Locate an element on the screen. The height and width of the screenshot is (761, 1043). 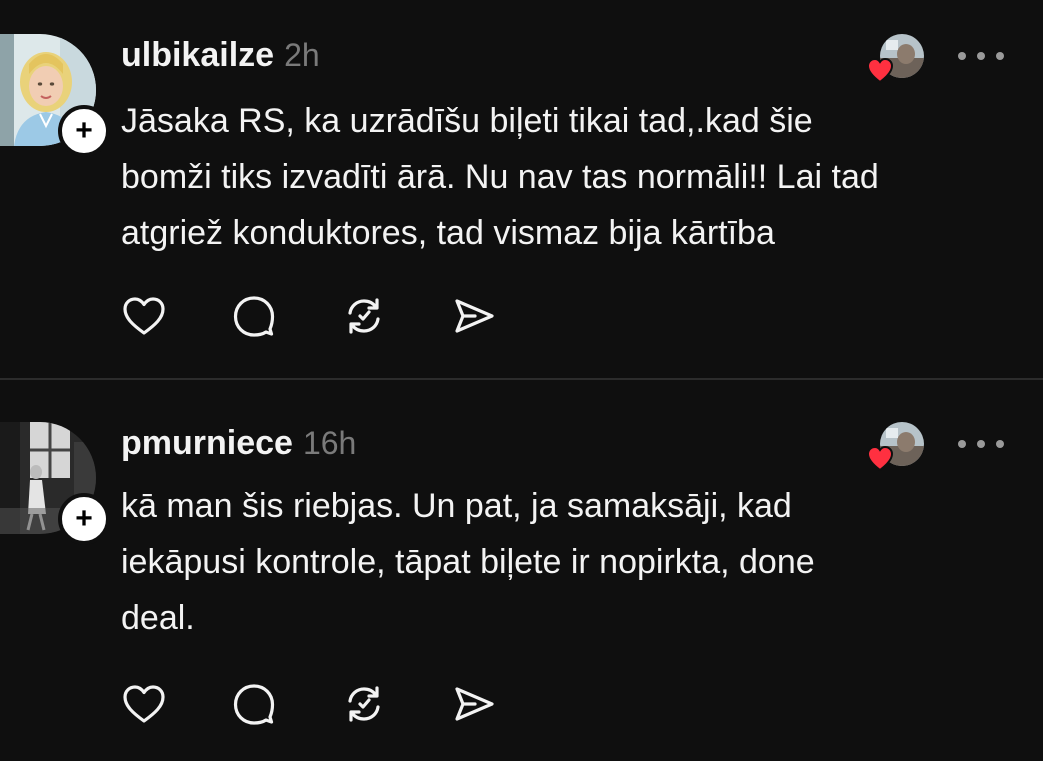
timestamp: 2h is located at coordinates (302, 55).